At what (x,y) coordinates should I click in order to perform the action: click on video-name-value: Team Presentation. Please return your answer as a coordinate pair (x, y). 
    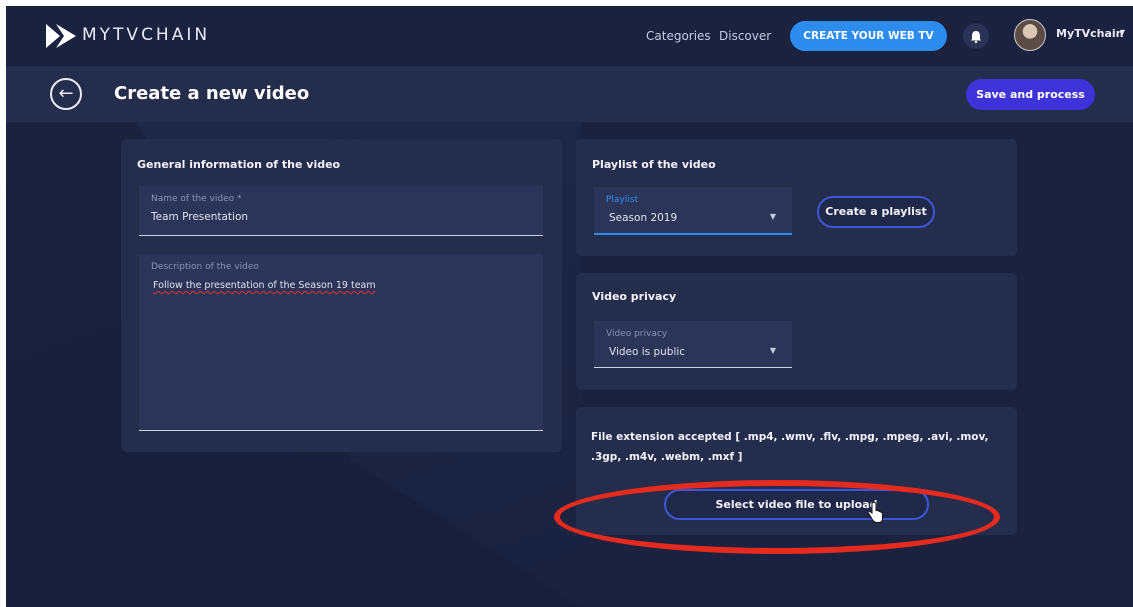
    Looking at the image, I should click on (200, 217).